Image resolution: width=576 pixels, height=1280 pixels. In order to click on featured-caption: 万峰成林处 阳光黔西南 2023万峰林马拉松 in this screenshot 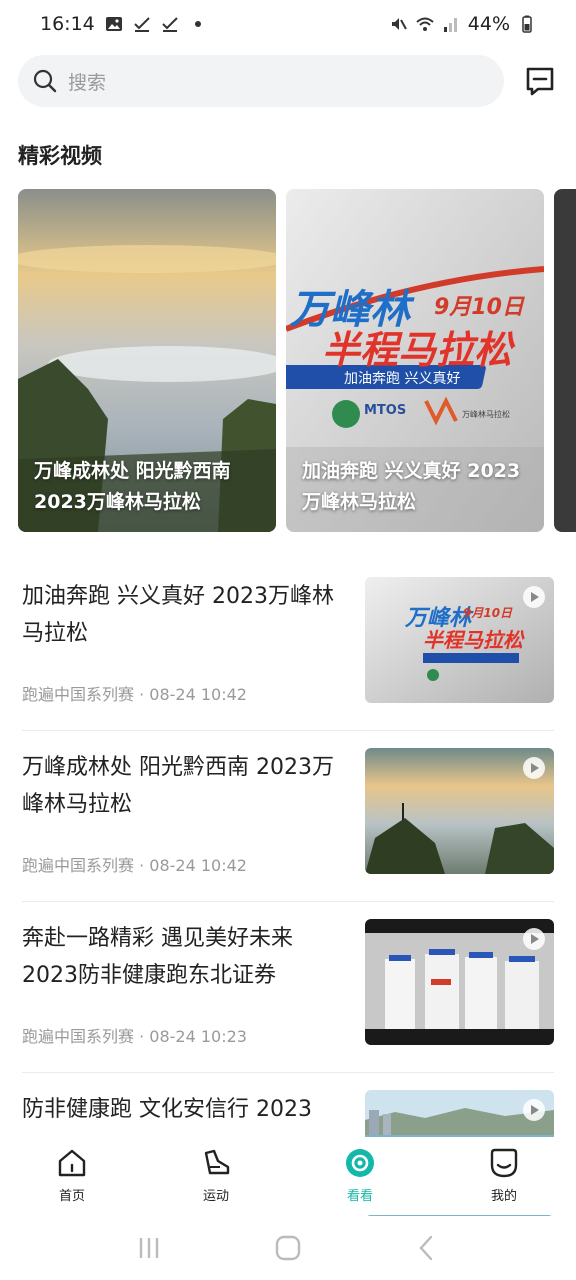, I will do `click(132, 486)`.